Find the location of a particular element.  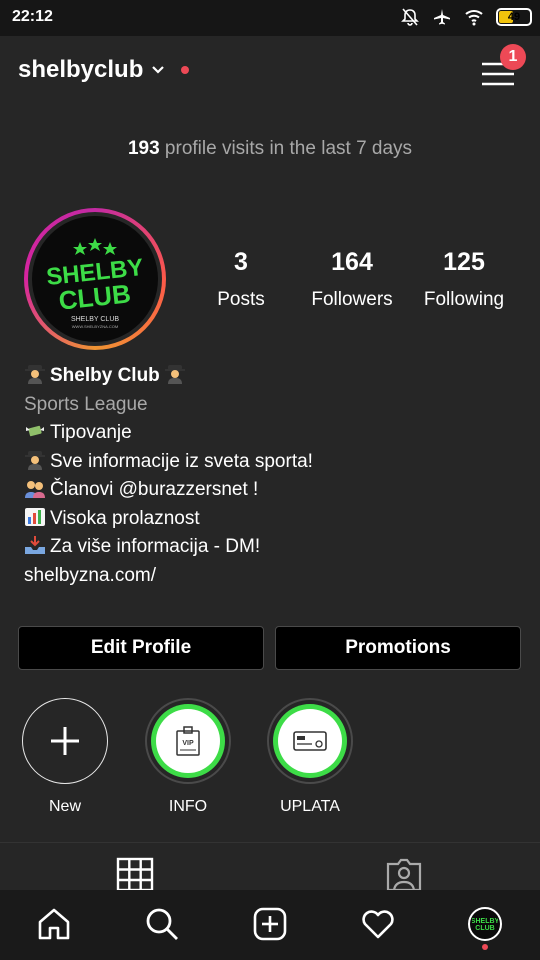

bio-name-line: Shelby Club is located at coordinates (168, 376).